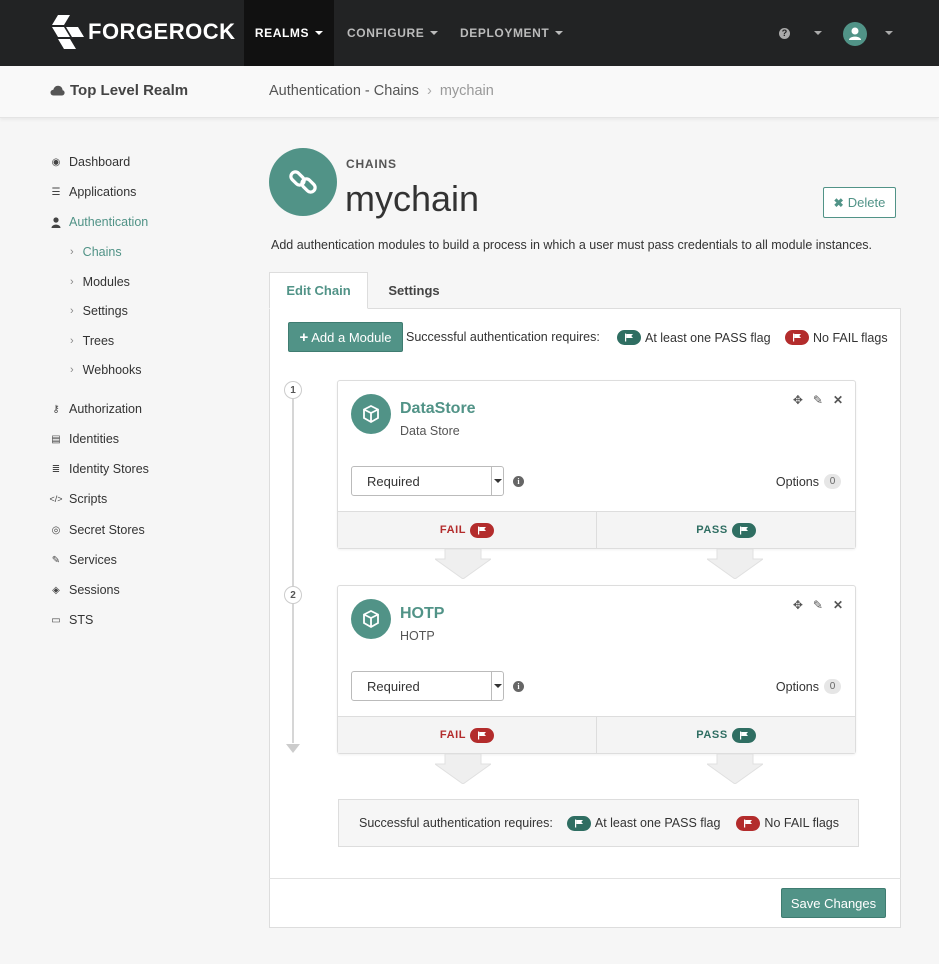  I want to click on delete-button: ✖ Delete, so click(859, 202).